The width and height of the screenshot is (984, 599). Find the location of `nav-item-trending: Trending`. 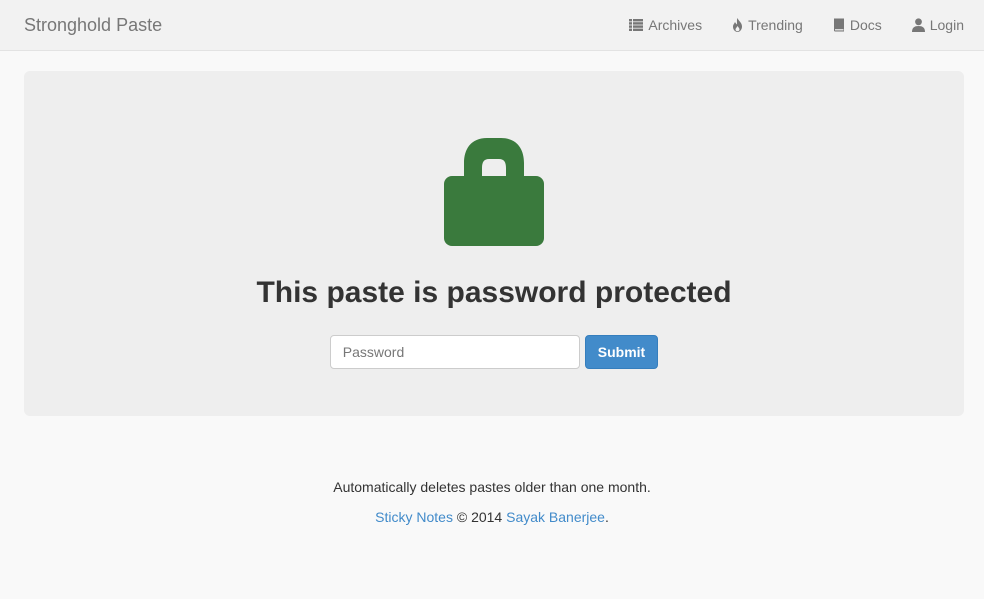

nav-item-trending: Trending is located at coordinates (767, 25).